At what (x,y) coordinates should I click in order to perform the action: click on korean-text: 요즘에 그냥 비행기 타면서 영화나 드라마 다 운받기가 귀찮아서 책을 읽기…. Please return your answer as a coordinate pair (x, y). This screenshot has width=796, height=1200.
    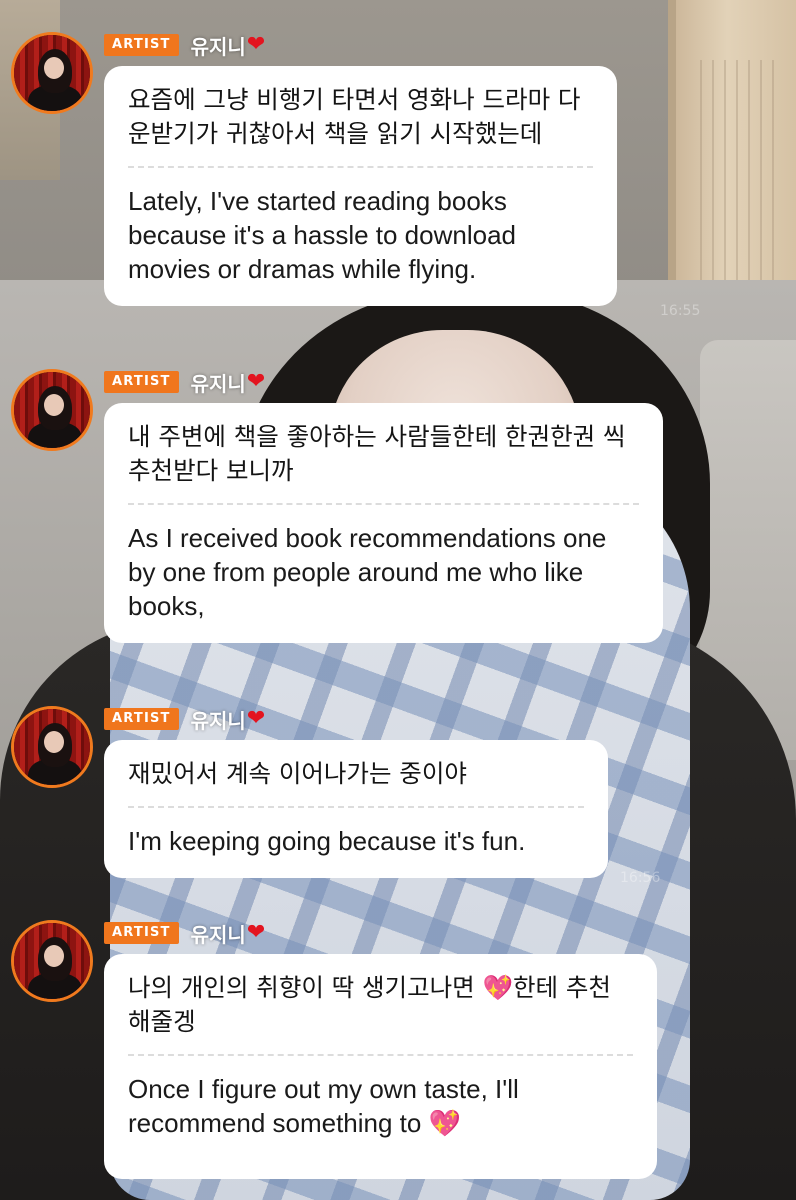
    Looking at the image, I should click on (354, 116).